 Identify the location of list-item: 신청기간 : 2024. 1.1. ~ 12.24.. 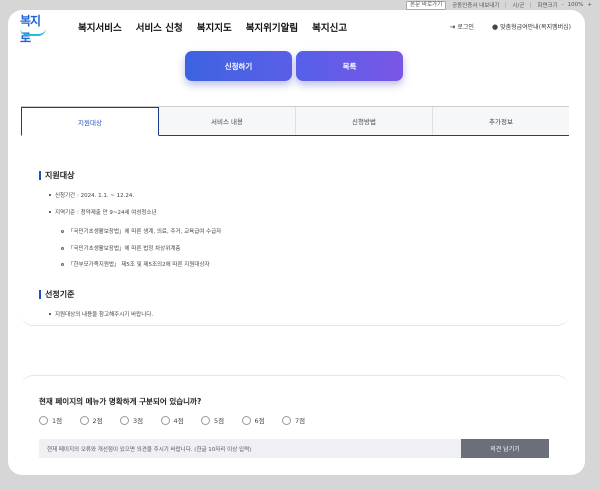
(91, 195).